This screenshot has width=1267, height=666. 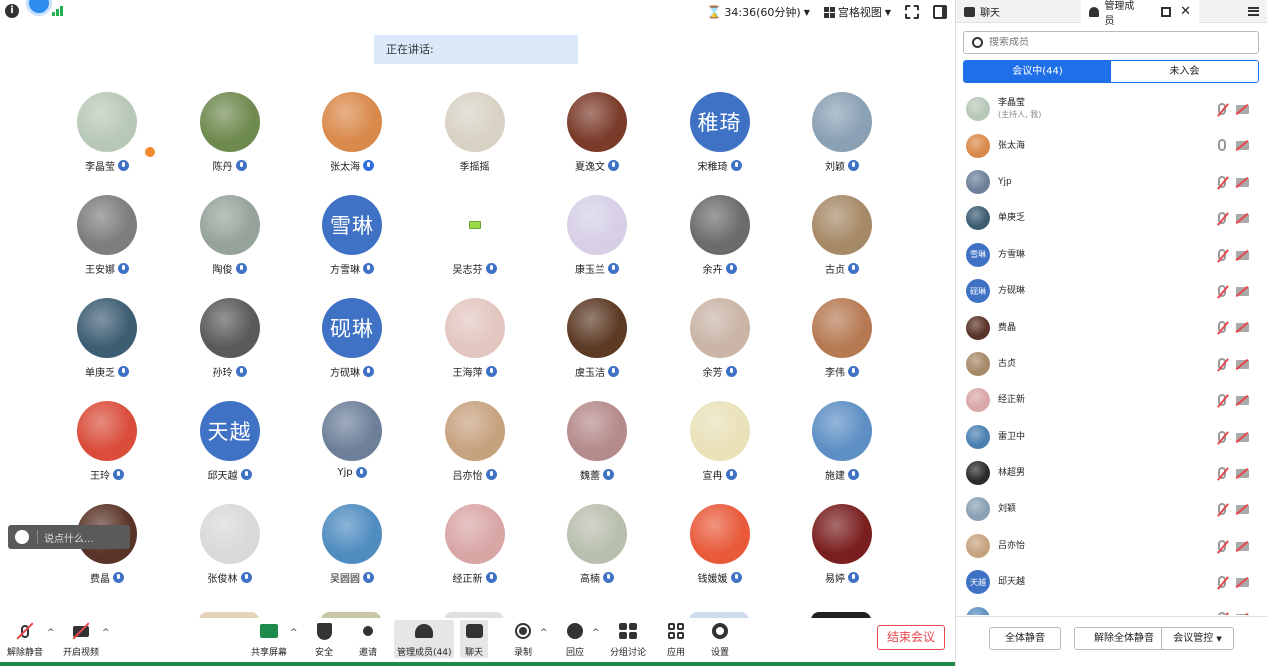 I want to click on security-button: 安全, so click(x=324, y=639).